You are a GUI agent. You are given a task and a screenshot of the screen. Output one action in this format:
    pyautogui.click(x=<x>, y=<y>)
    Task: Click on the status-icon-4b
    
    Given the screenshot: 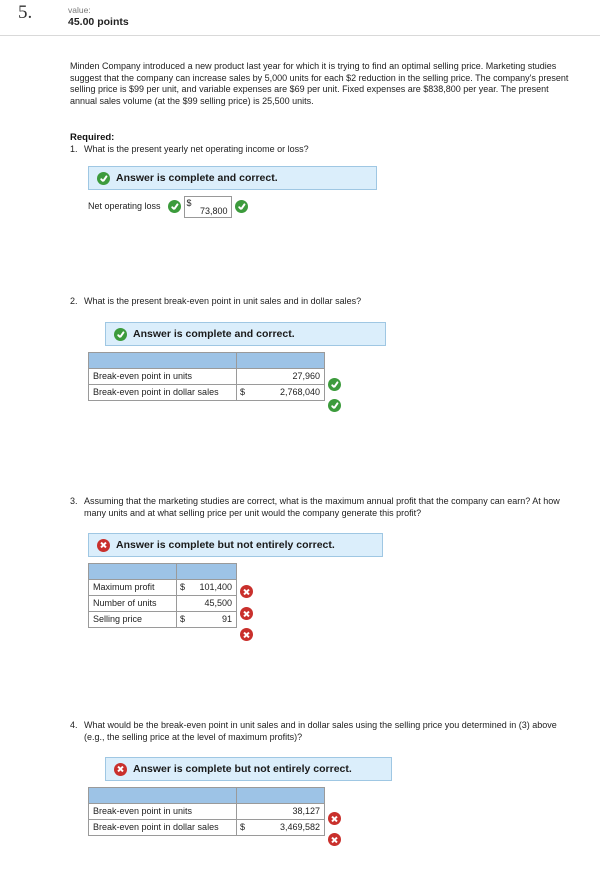 What is the action you would take?
    pyautogui.click(x=333, y=839)
    